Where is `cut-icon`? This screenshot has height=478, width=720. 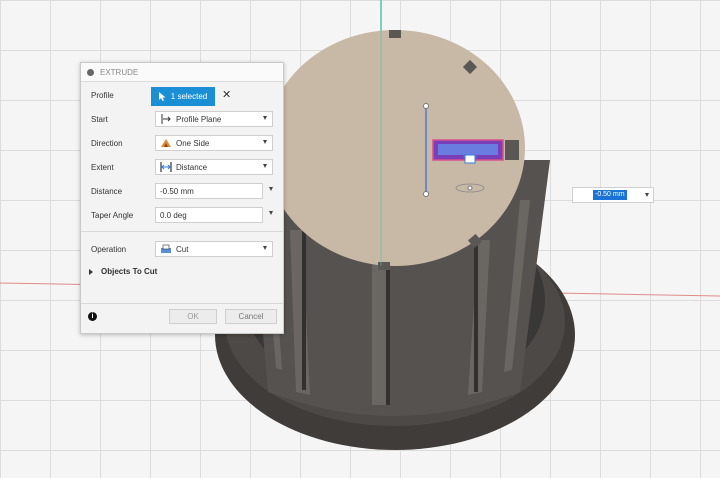 cut-icon is located at coordinates (166, 248).